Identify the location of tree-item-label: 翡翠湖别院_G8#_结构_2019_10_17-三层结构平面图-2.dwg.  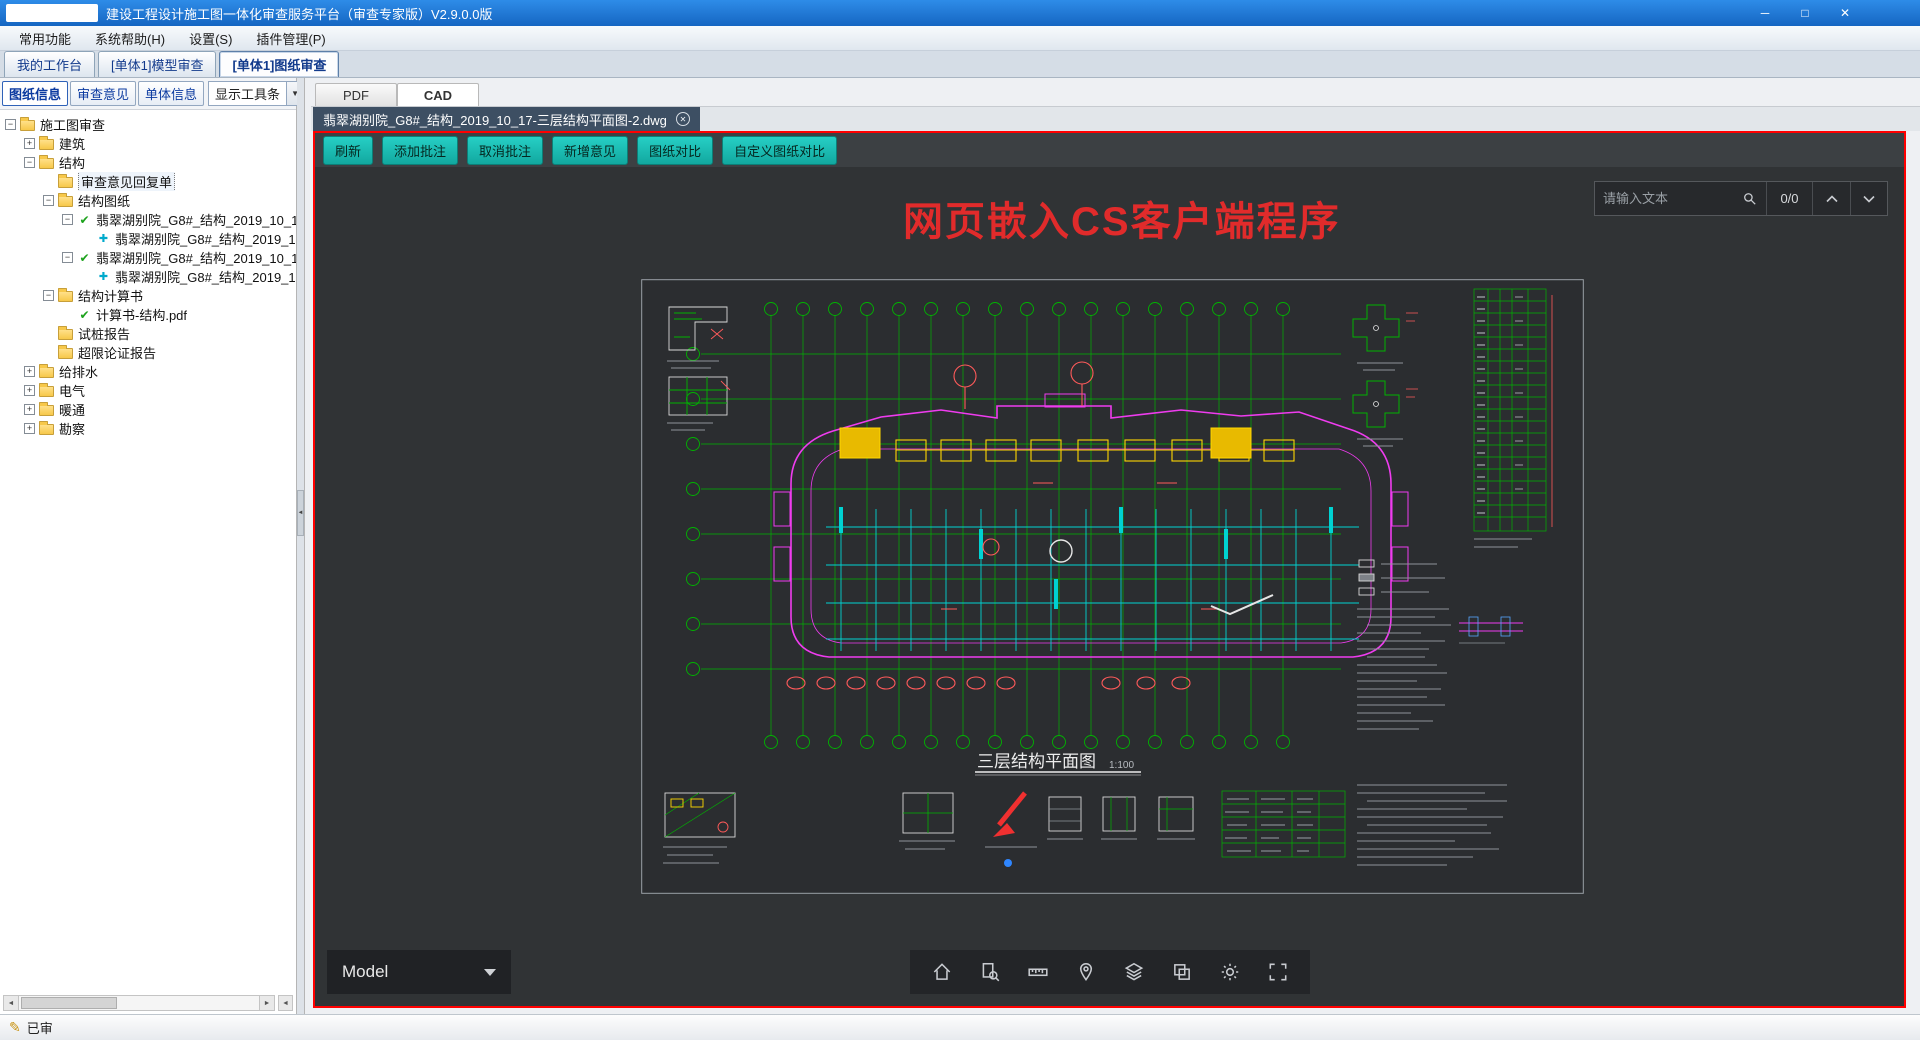
(205, 277).